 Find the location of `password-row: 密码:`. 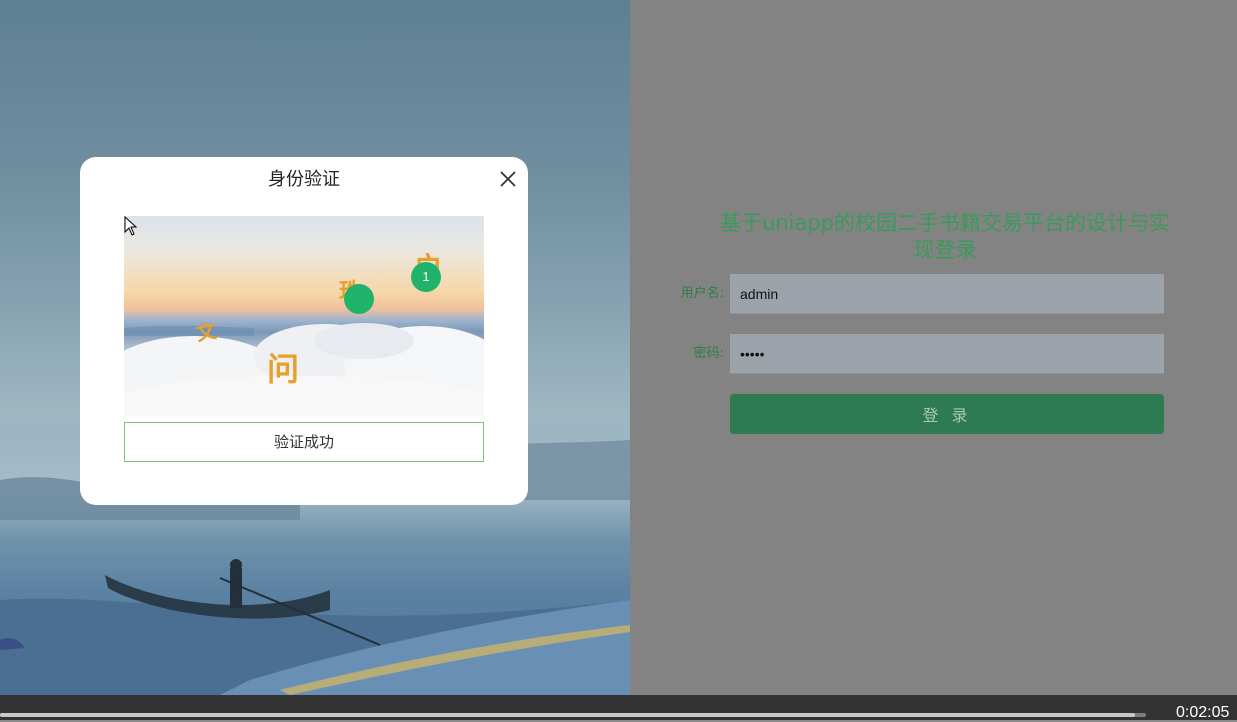

password-row: 密码: is located at coordinates (912, 354).